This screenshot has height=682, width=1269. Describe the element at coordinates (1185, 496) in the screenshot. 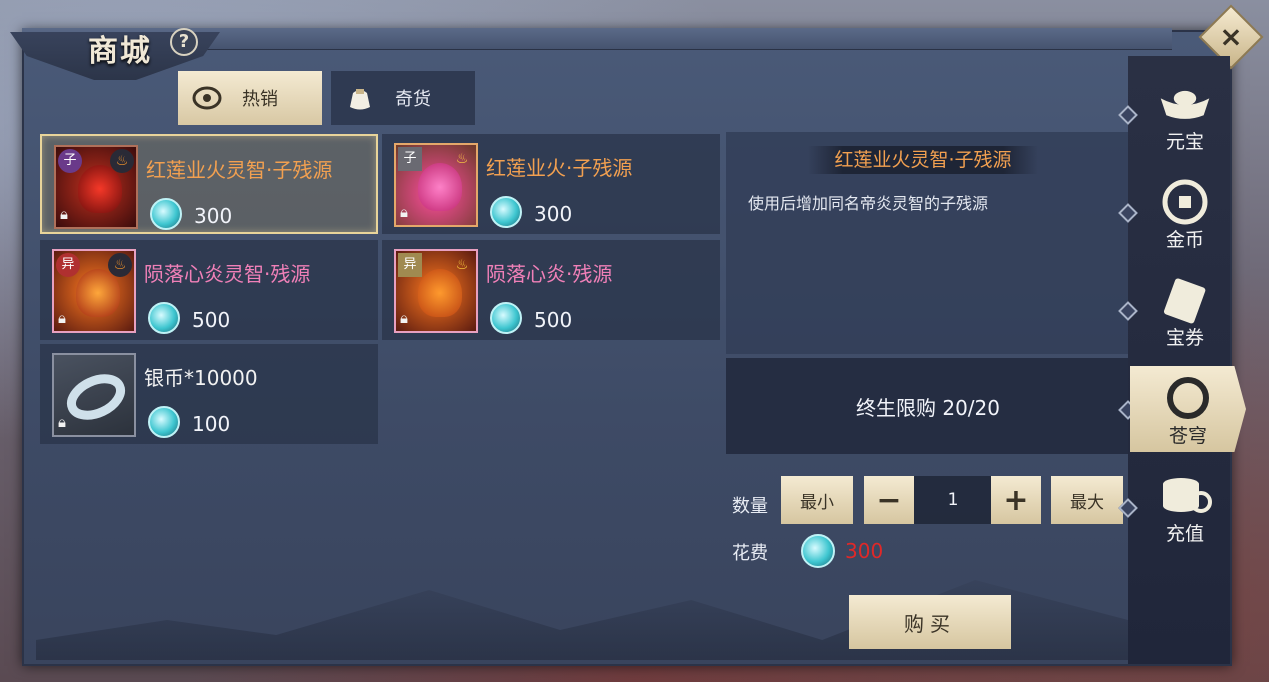

I see `coin-stack-icon` at that location.